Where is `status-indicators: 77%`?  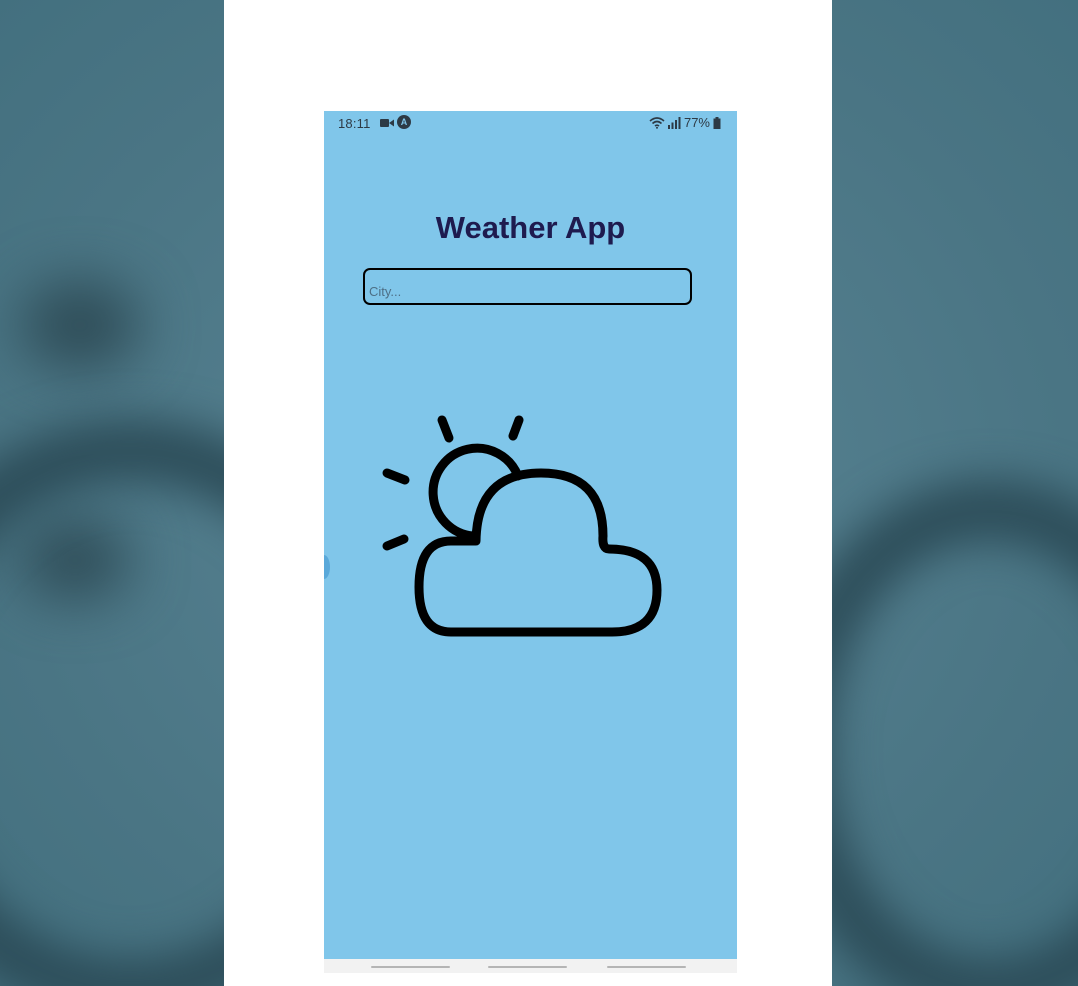 status-indicators: 77% is located at coordinates (685, 122).